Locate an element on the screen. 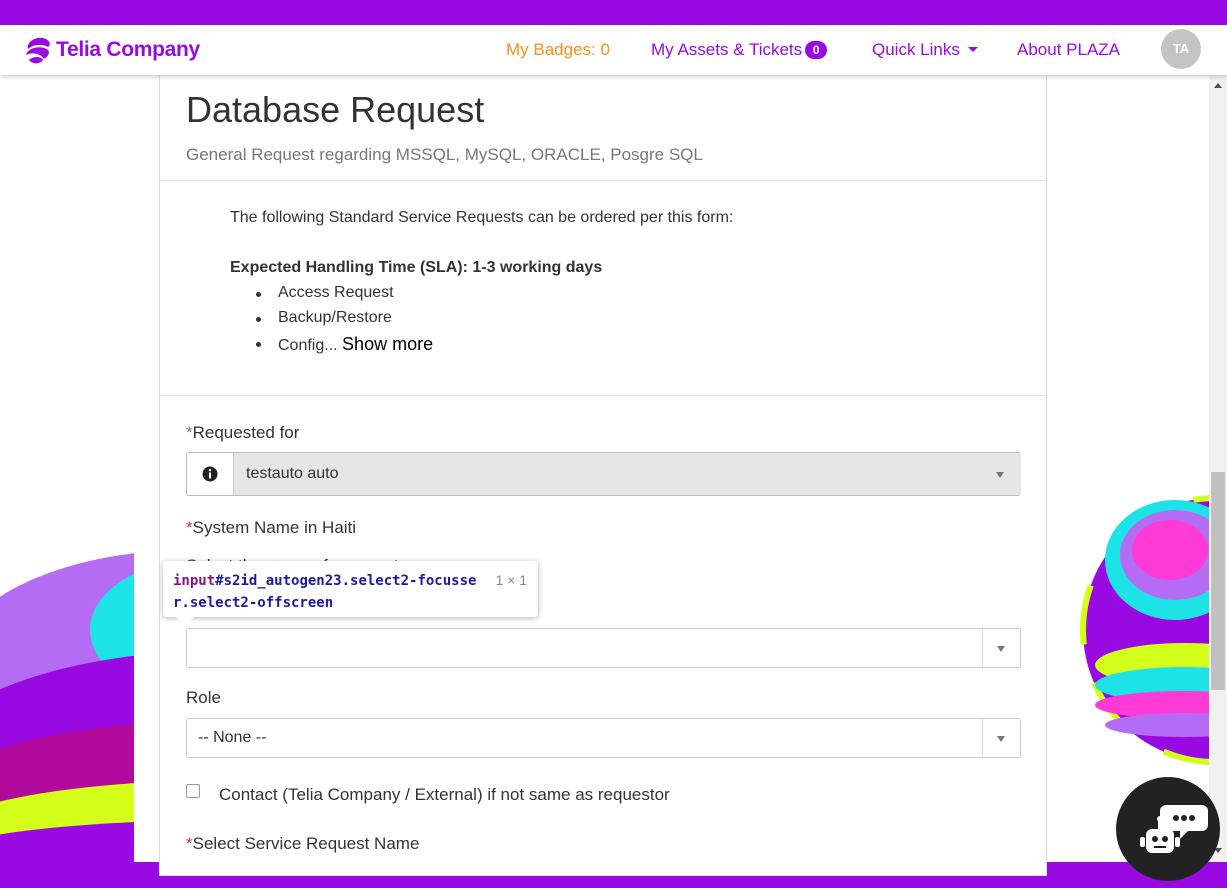  chatbot-icon is located at coordinates (1174, 829).